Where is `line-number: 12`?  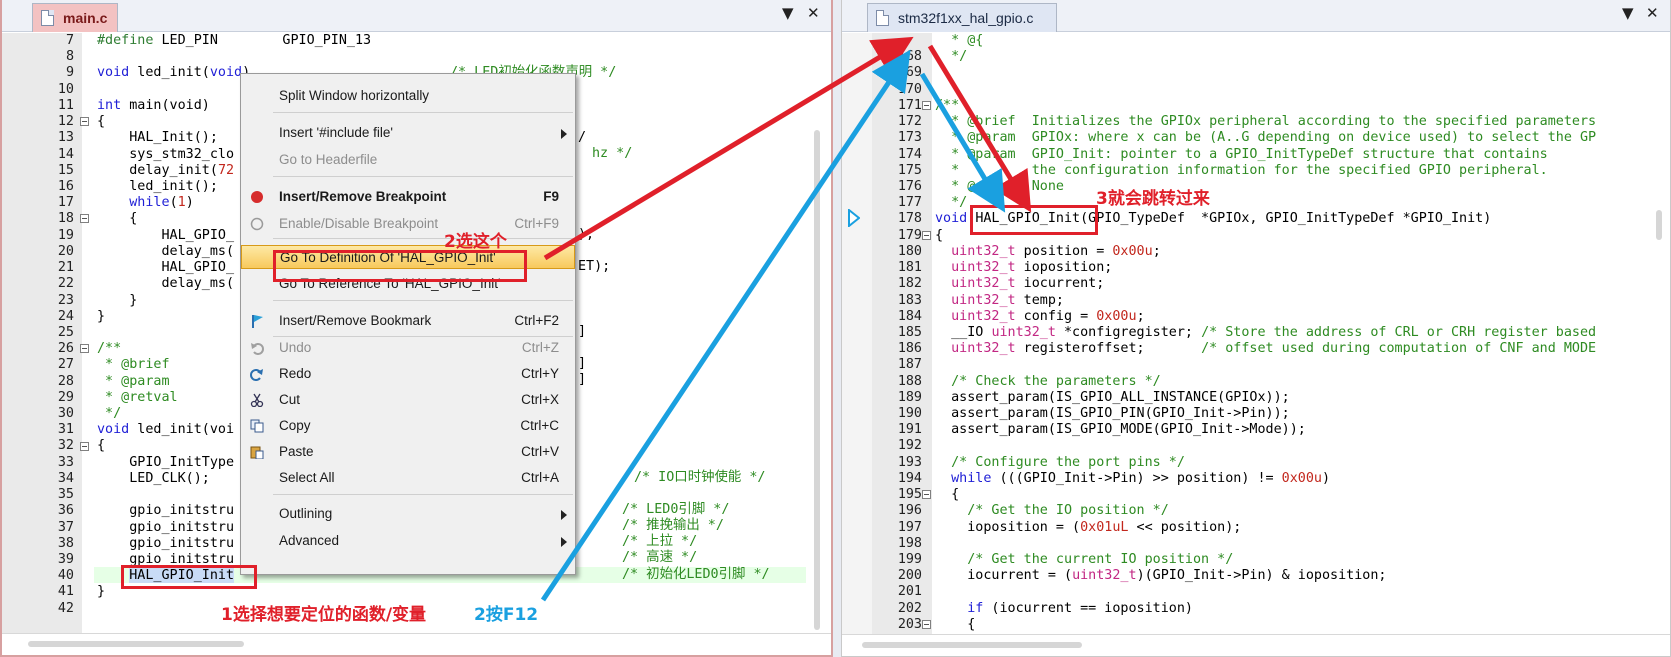 line-number: 12 is located at coordinates (65, 122).